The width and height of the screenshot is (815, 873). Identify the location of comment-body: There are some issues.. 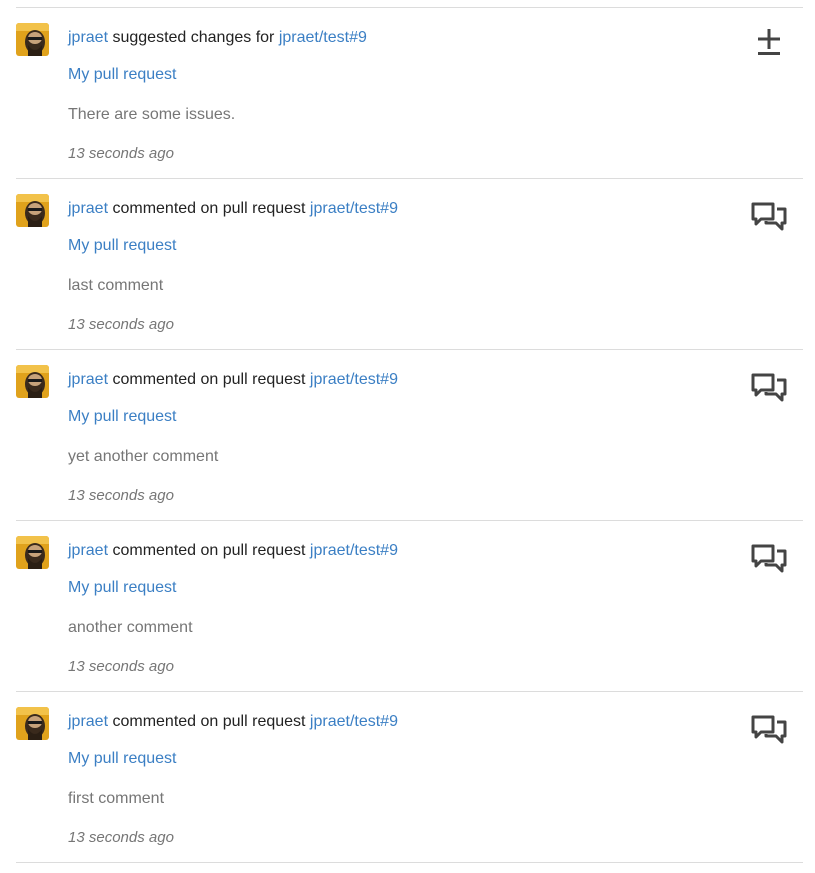
(152, 114).